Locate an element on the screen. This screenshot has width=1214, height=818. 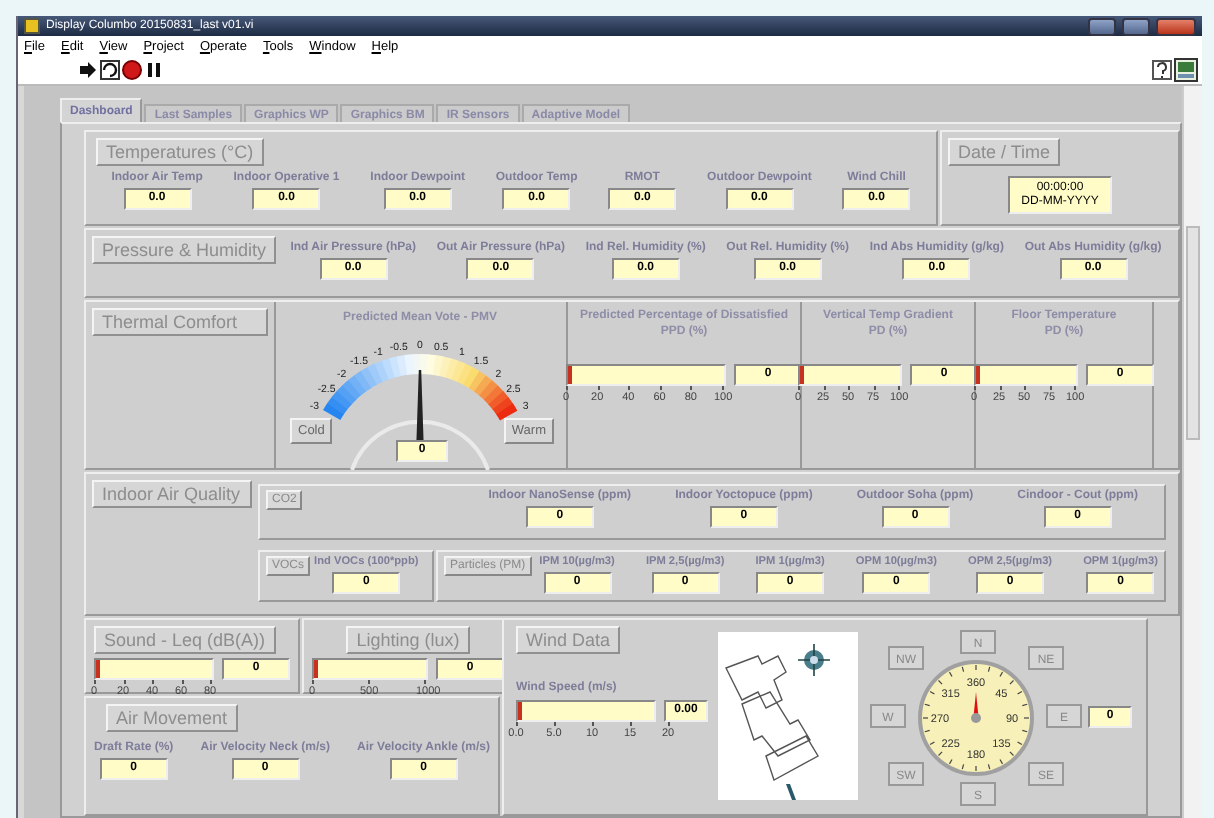
section-title: Air Movement is located at coordinates (172, 718).